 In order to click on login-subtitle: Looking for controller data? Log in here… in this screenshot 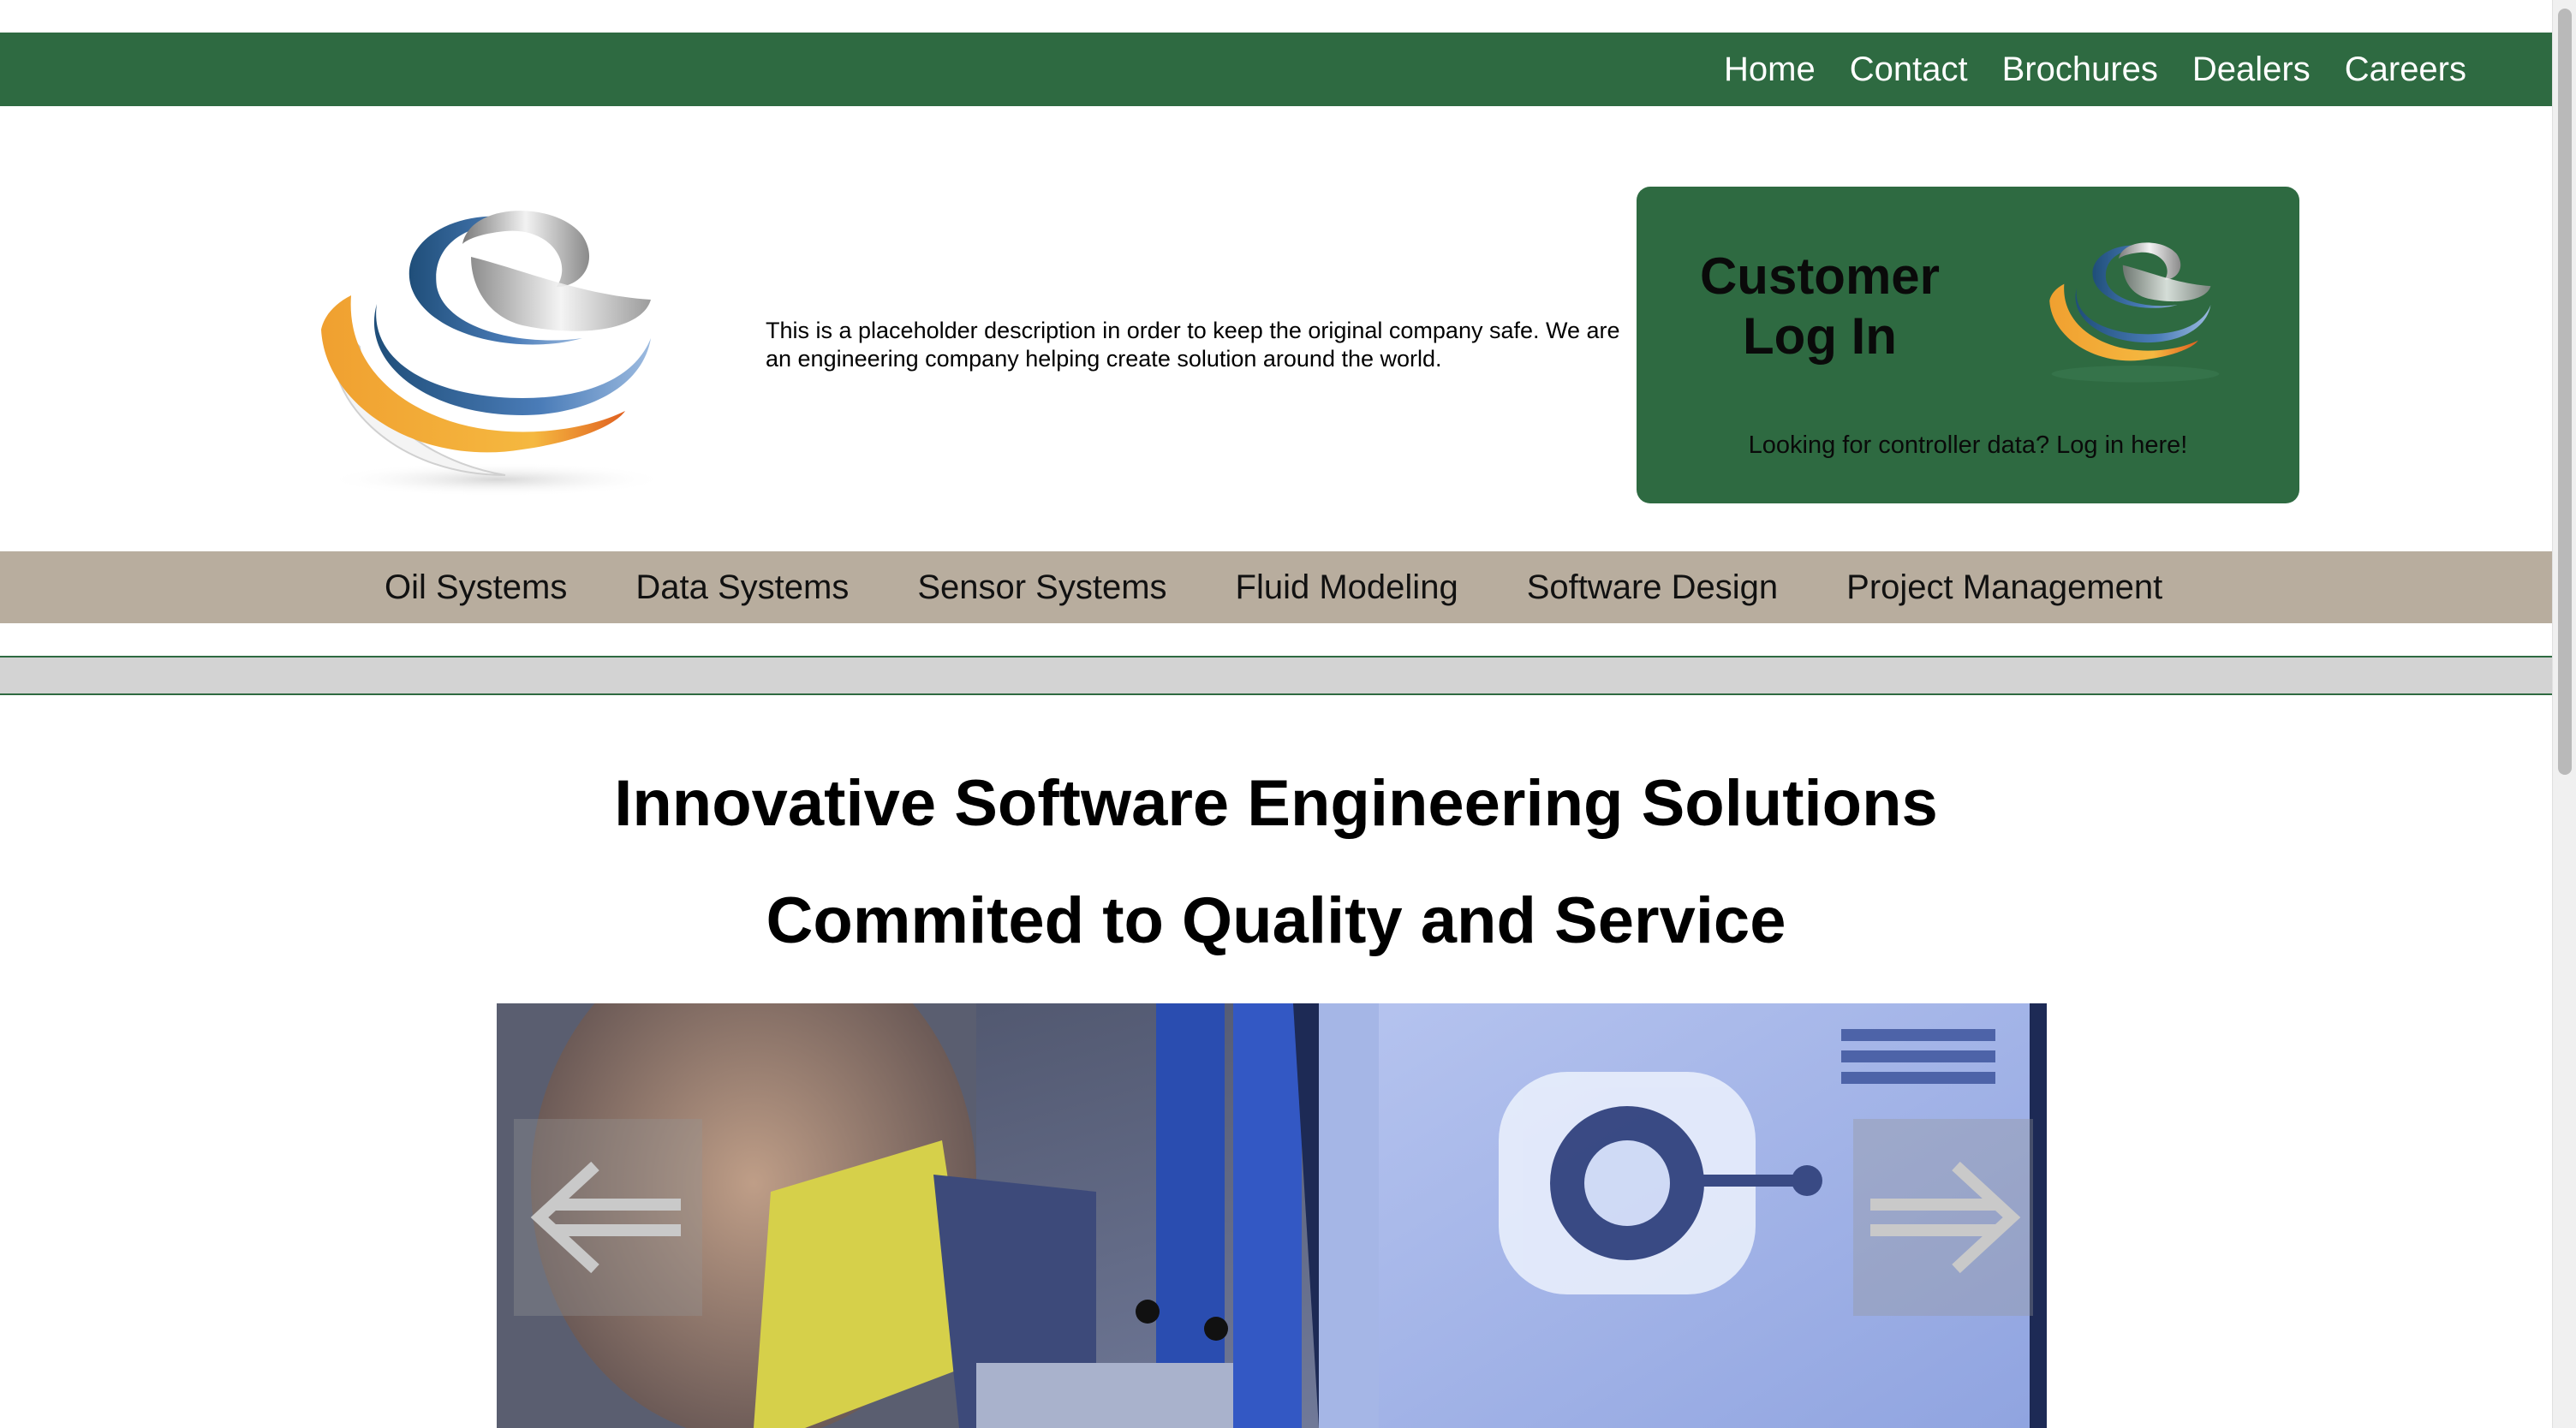, I will do `click(1968, 445)`.